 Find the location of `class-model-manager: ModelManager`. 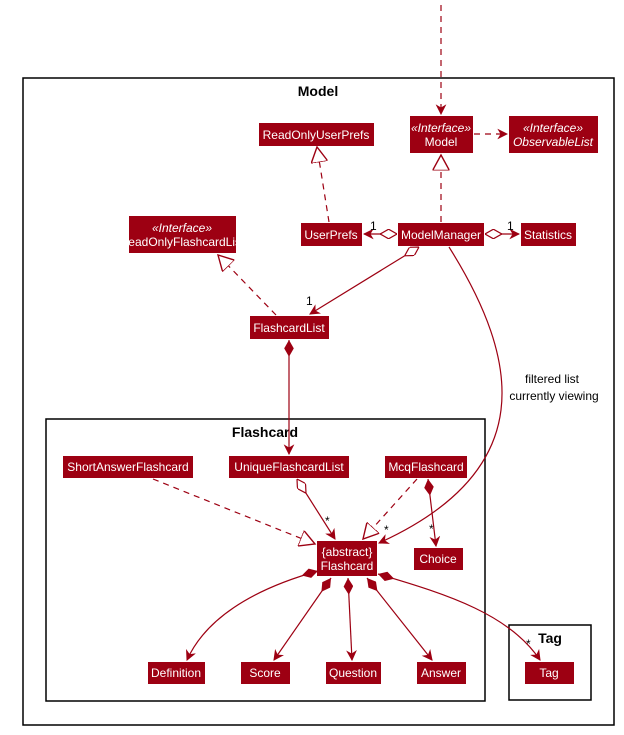

class-model-manager: ModelManager is located at coordinates (441, 234).